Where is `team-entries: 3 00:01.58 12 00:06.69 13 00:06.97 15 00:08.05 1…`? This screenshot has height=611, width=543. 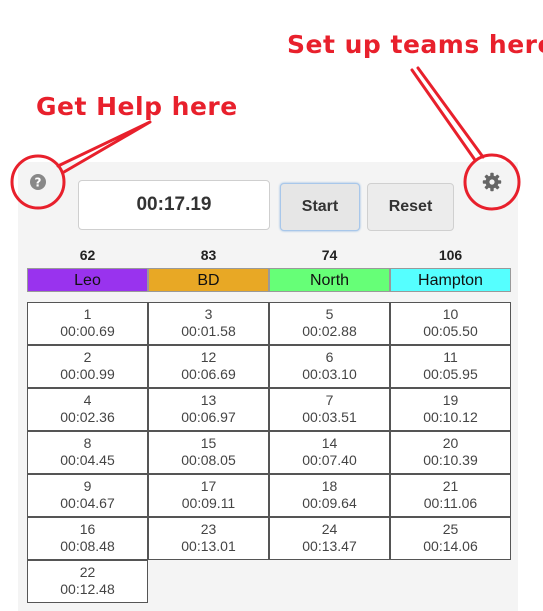
team-entries: 3 00:01.58 12 00:06.69 13 00:06.97 15 00:08.05 1… is located at coordinates (208, 431).